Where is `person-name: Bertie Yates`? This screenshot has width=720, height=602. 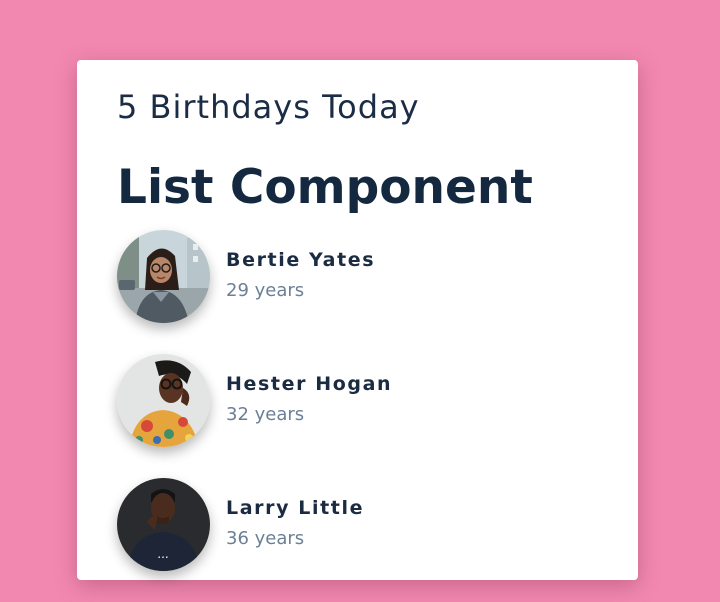 person-name: Bertie Yates is located at coordinates (301, 260).